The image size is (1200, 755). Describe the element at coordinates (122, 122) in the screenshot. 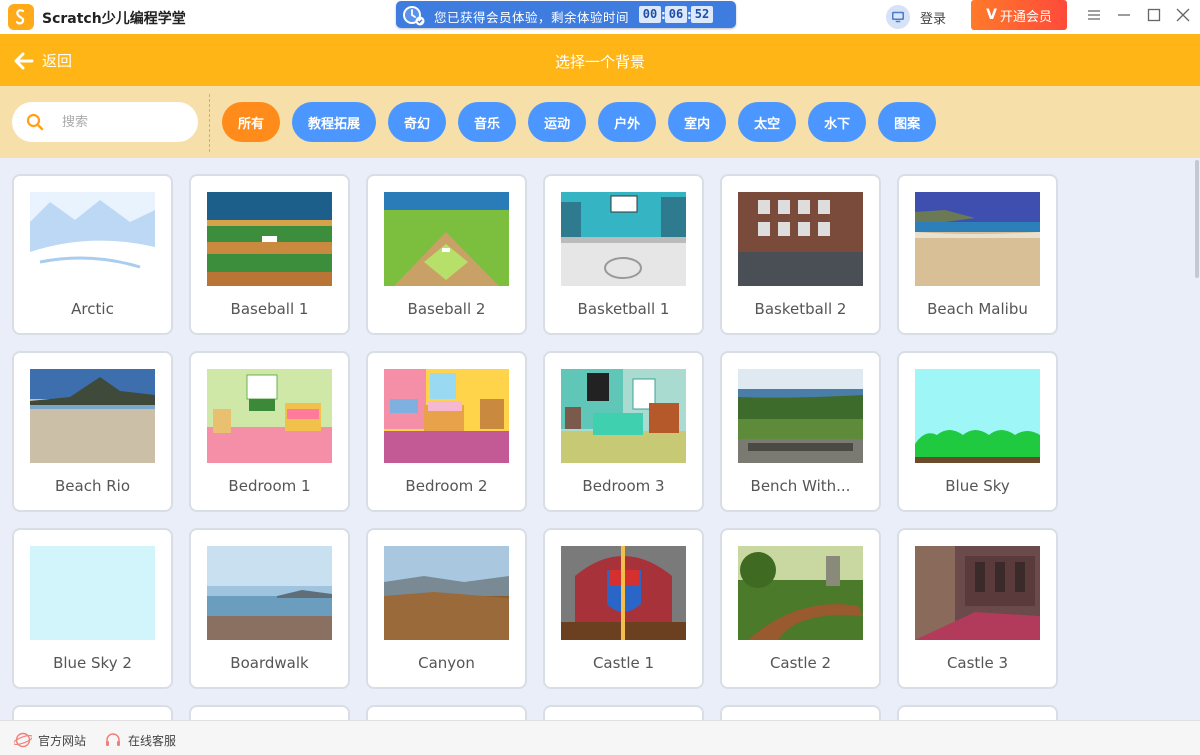

I see `search-input` at that location.